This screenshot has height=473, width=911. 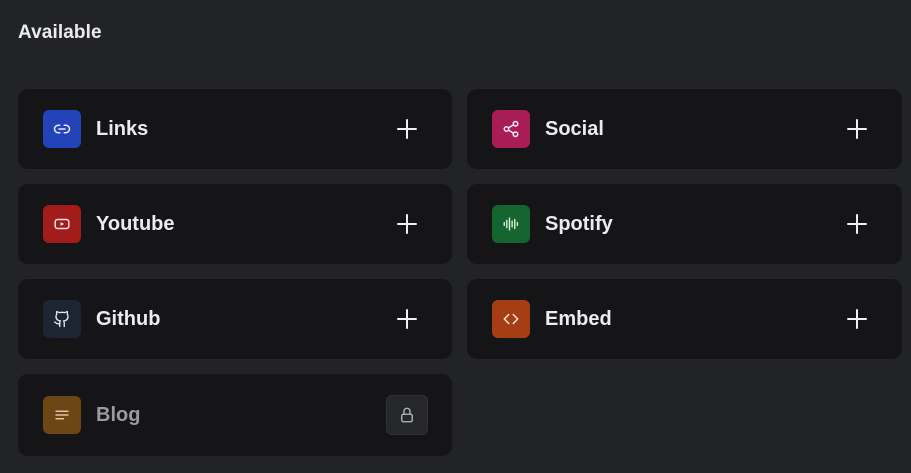 What do you see at coordinates (684, 224) in the screenshot?
I see `card-spotify: Spotify` at bounding box center [684, 224].